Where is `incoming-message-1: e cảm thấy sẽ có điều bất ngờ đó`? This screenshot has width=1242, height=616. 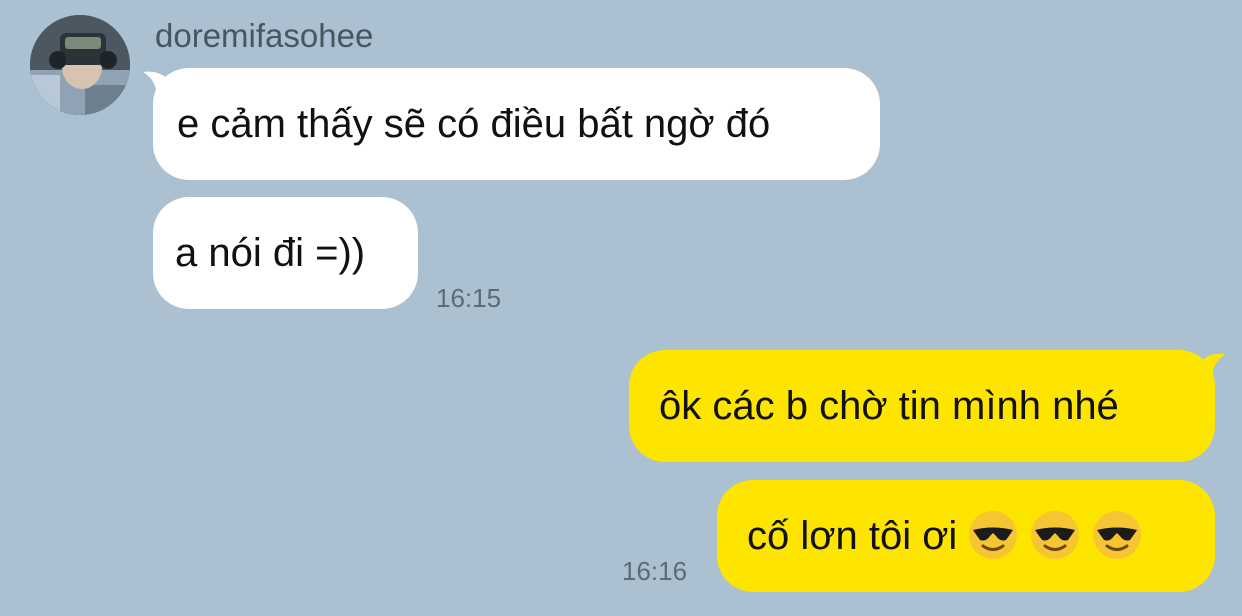 incoming-message-1: e cảm thấy sẽ có điều bất ngờ đó is located at coordinates (516, 124).